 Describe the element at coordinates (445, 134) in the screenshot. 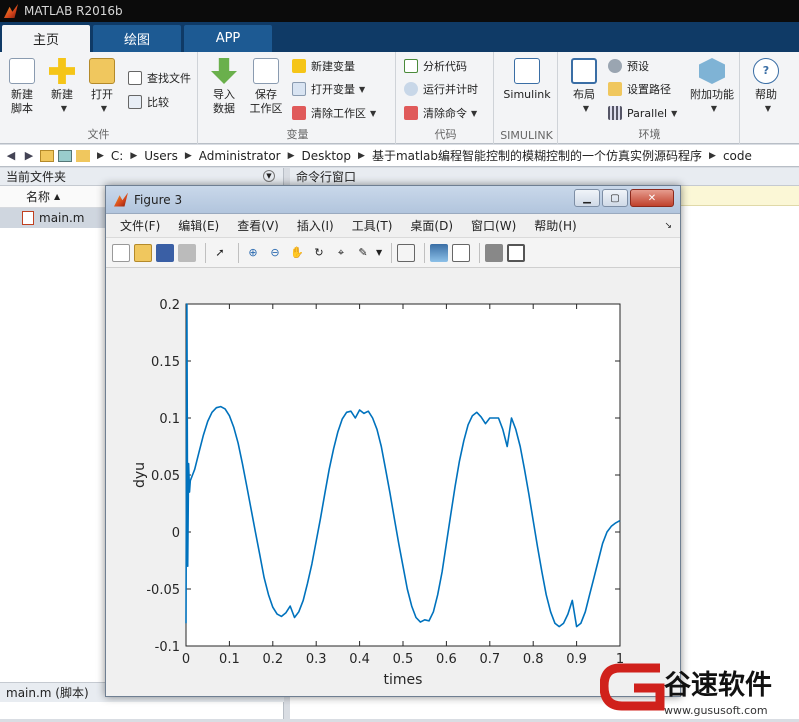

I see `group-label-code: 代码` at that location.